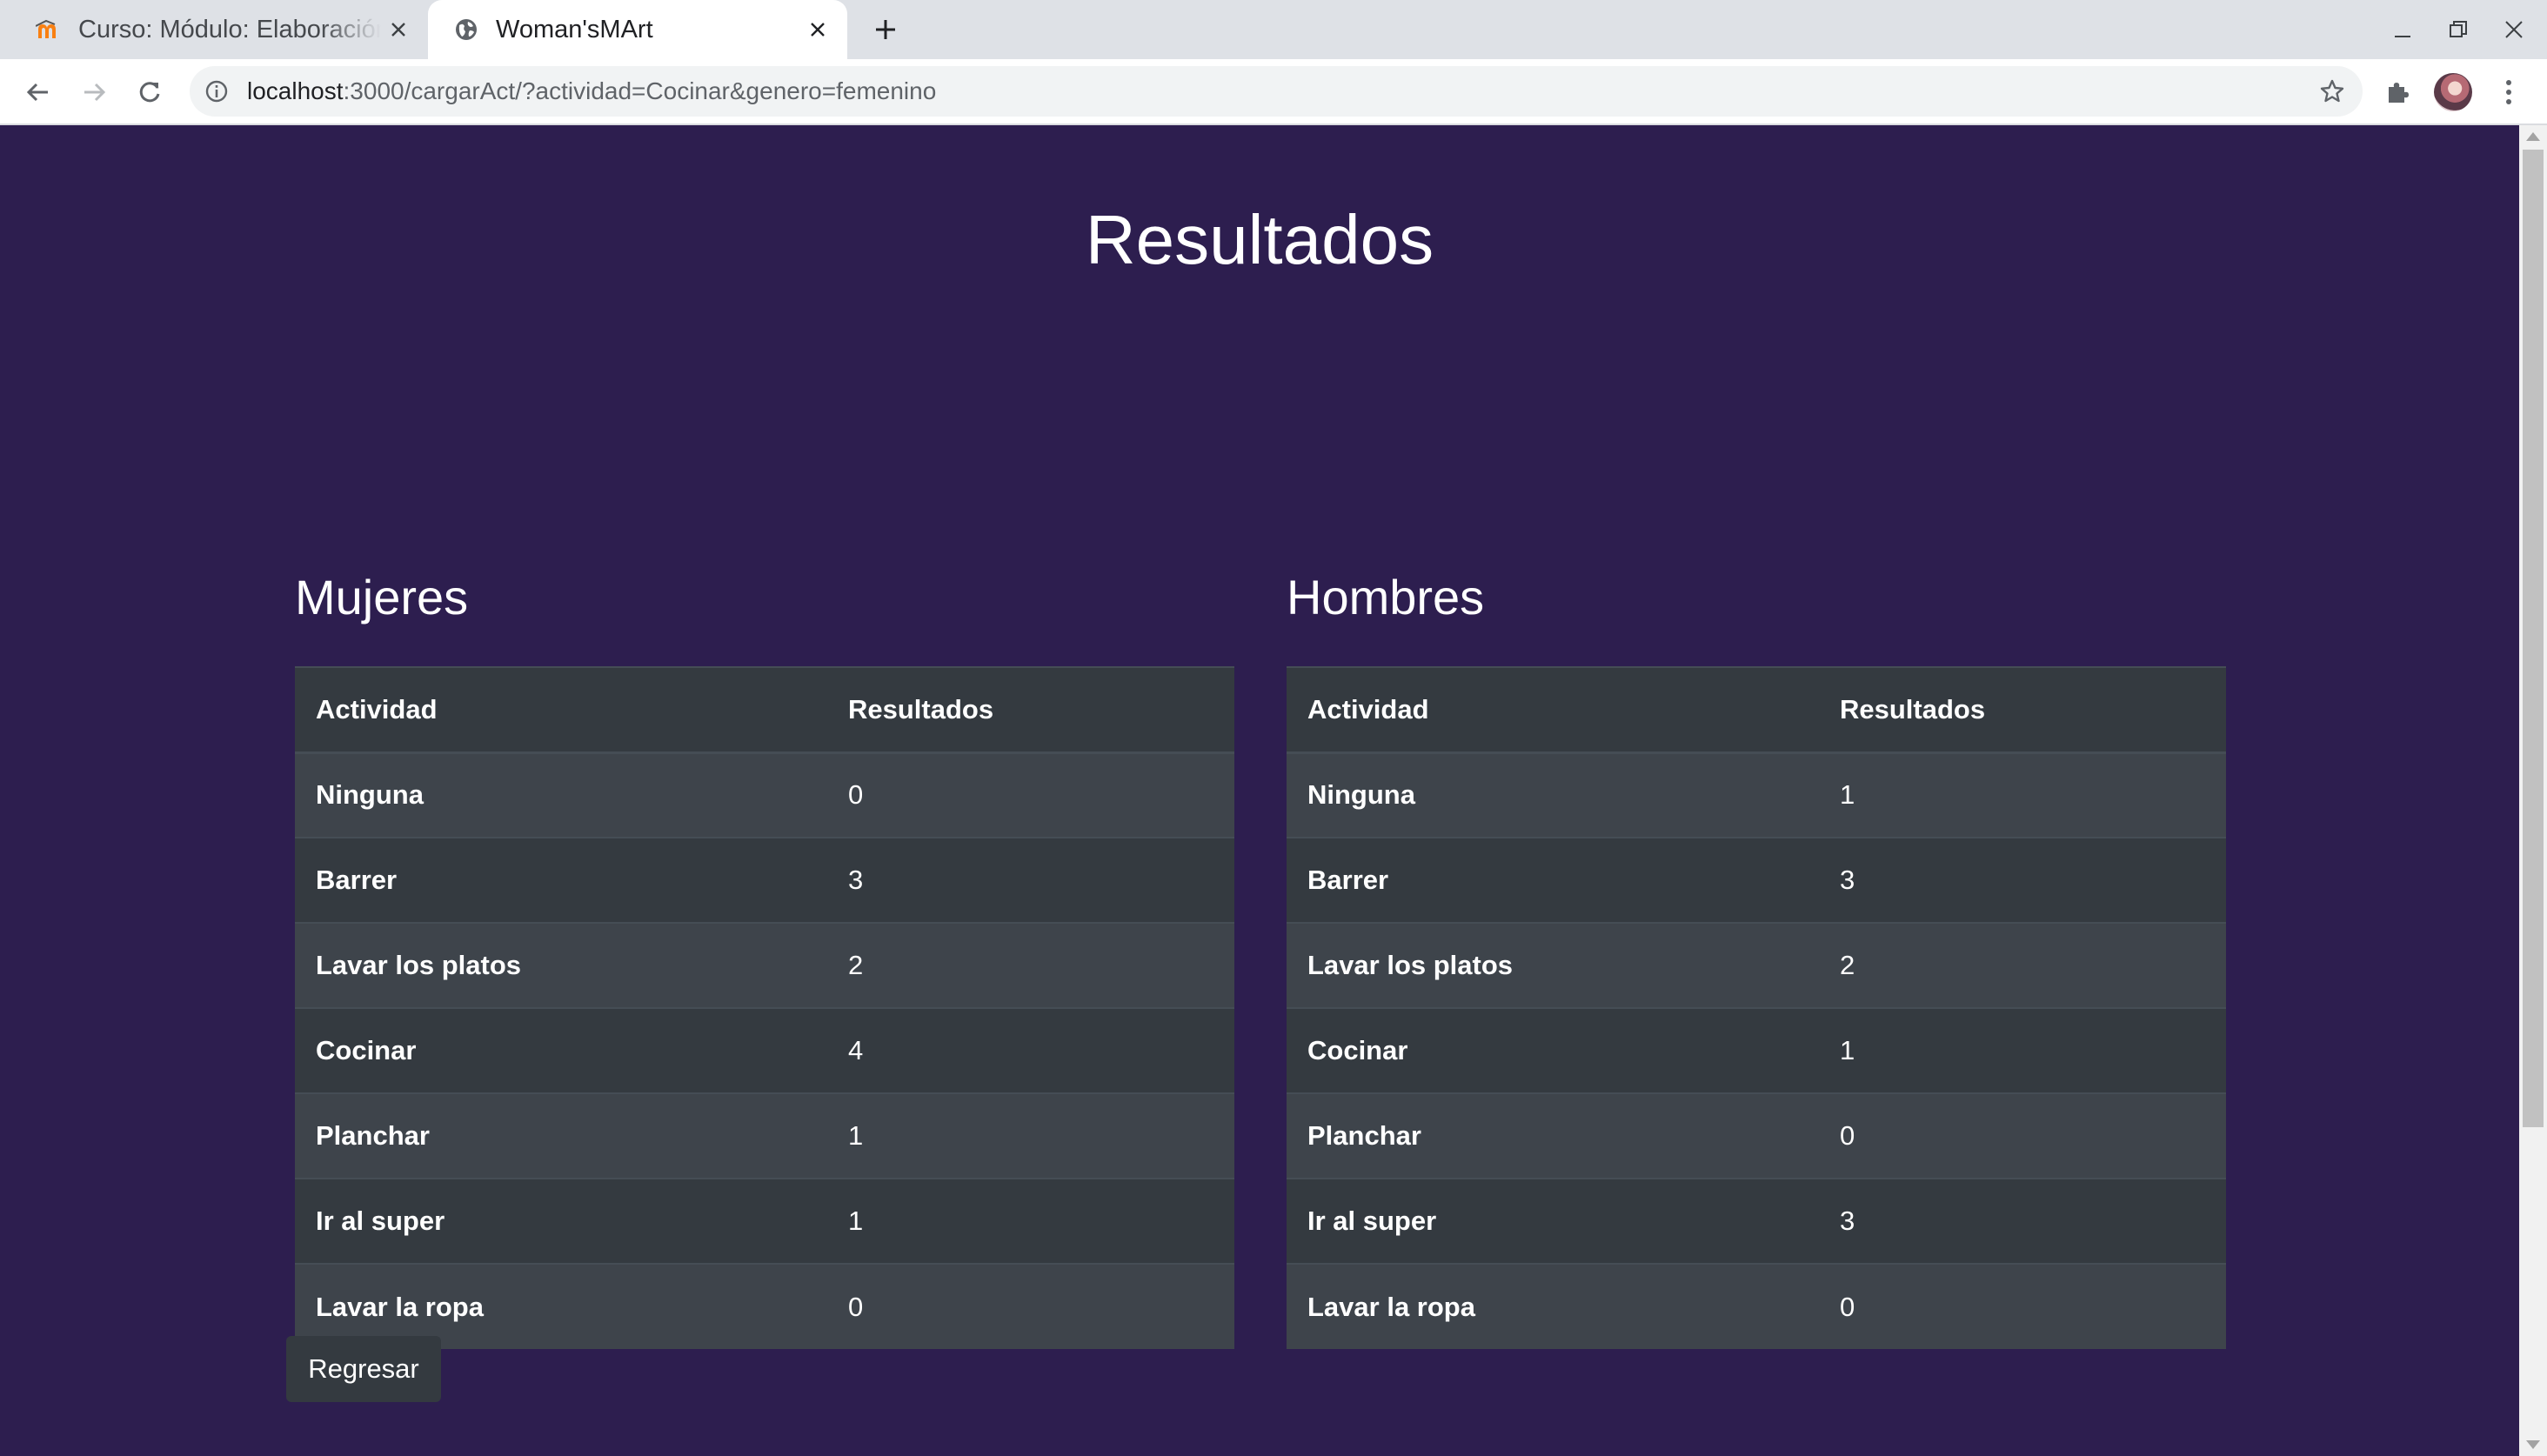 This screenshot has width=2547, height=1456. What do you see at coordinates (382, 597) in the screenshot?
I see `women-heading: Mujeres` at bounding box center [382, 597].